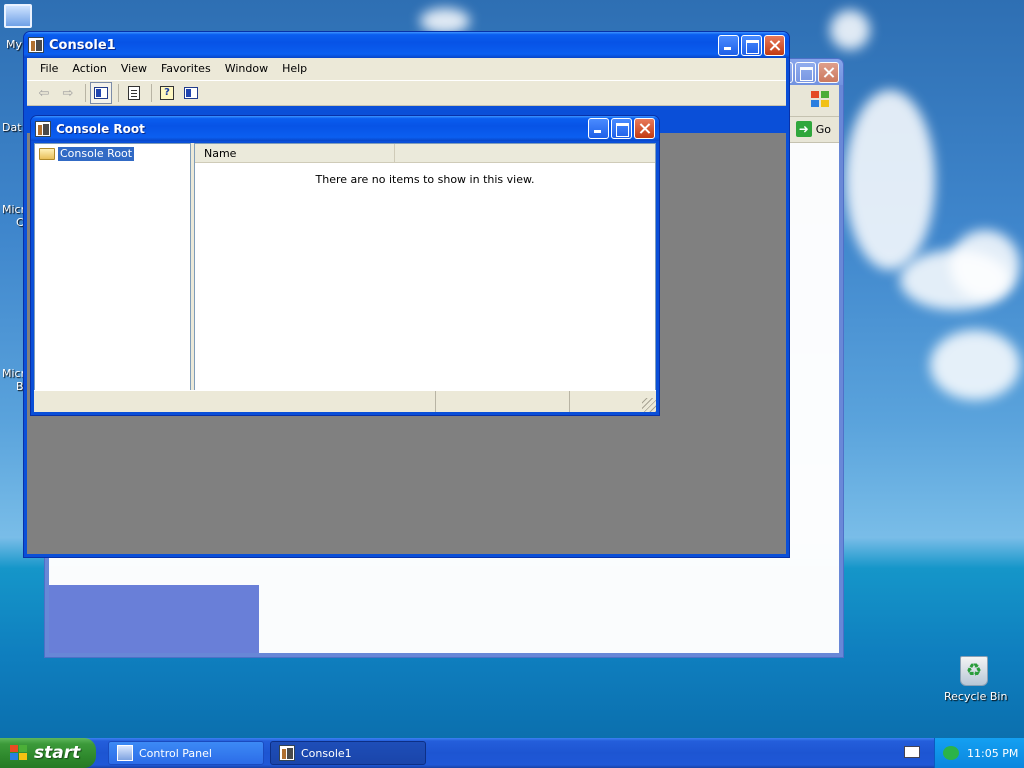 The width and height of the screenshot is (1024, 768). I want to click on menu-view: View, so click(134, 69).